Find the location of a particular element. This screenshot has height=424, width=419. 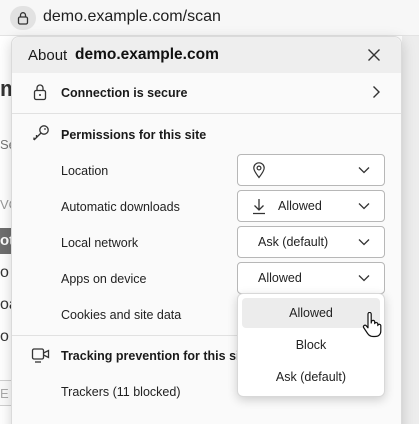

location-pin-icon is located at coordinates (259, 170).